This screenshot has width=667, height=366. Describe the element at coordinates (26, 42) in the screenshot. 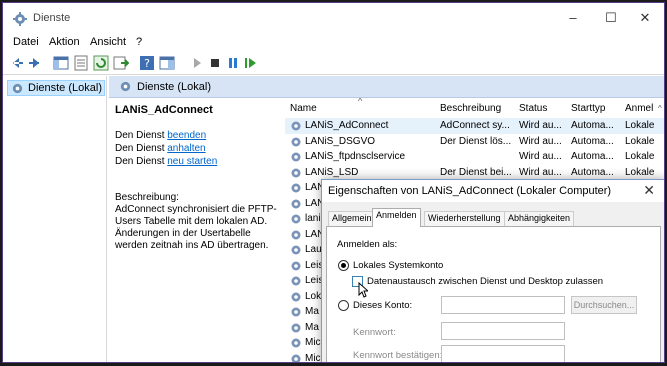

I see `menu-datei: Datei` at that location.